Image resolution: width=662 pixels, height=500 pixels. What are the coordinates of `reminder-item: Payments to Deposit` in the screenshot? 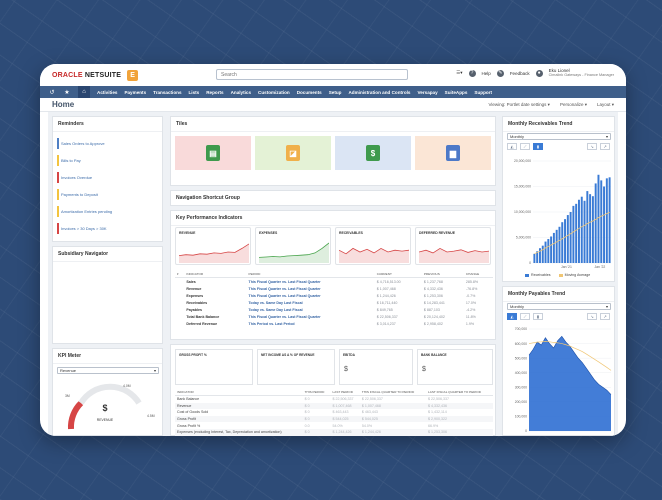 It's located at (107, 194).